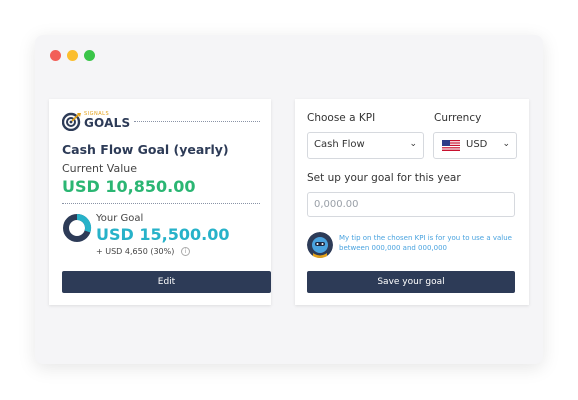  I want to click on goal-input-label: Set up your goal for this year, so click(384, 178).